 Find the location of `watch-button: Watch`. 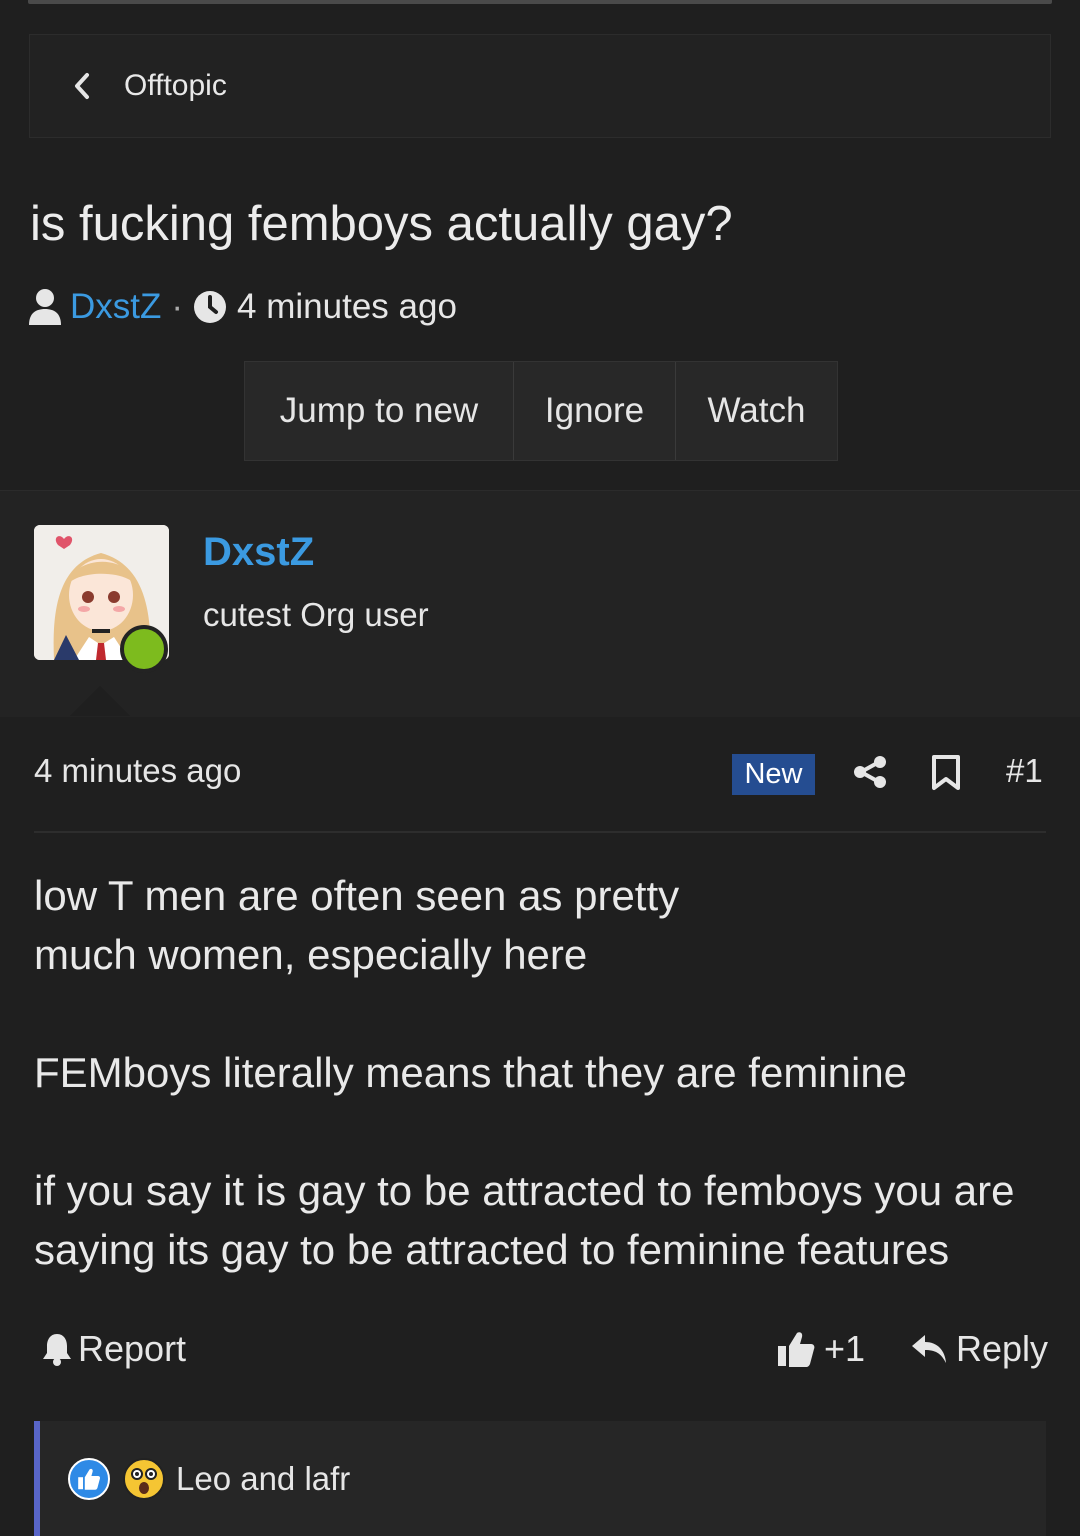

watch-button: Watch is located at coordinates (756, 411).